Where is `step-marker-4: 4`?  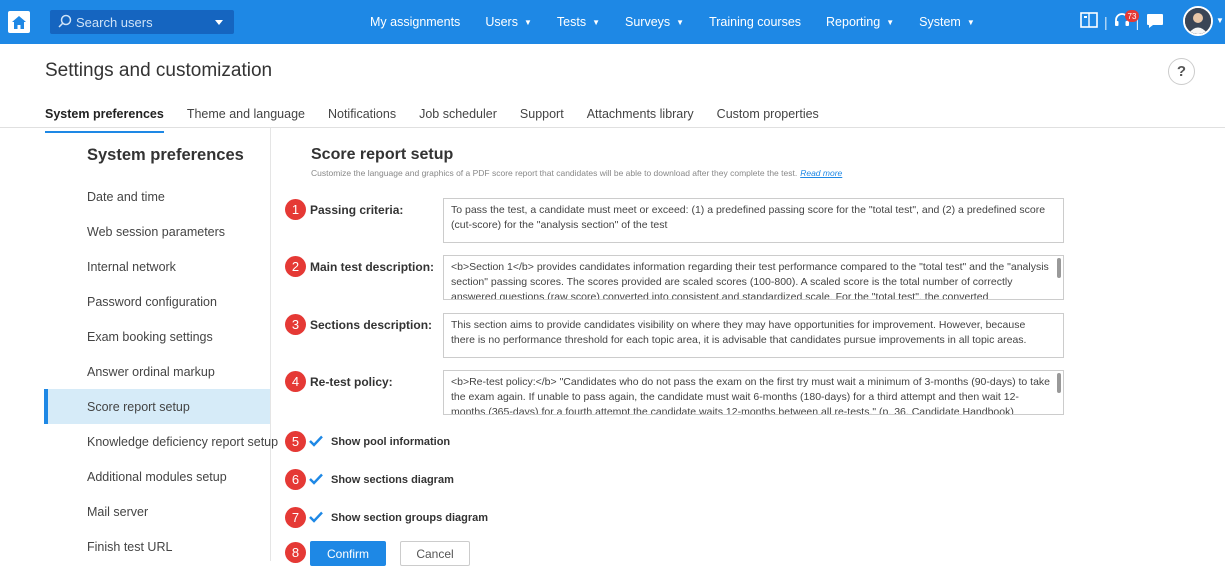
step-marker-4: 4 is located at coordinates (295, 381).